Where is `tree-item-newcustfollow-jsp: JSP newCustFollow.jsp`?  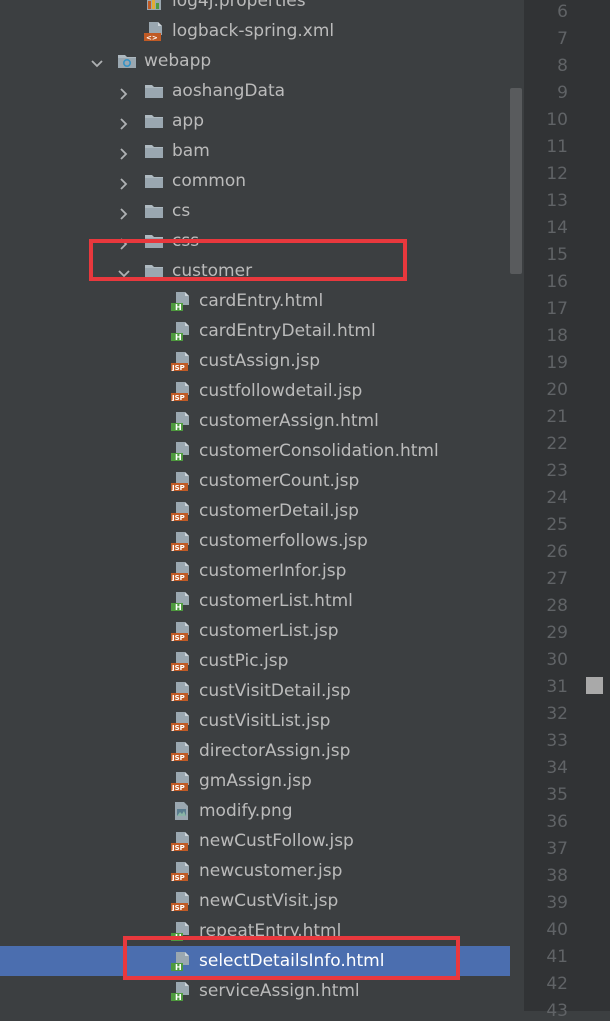 tree-item-newcustfollow-jsp: JSP newCustFollow.jsp is located at coordinates (255, 841).